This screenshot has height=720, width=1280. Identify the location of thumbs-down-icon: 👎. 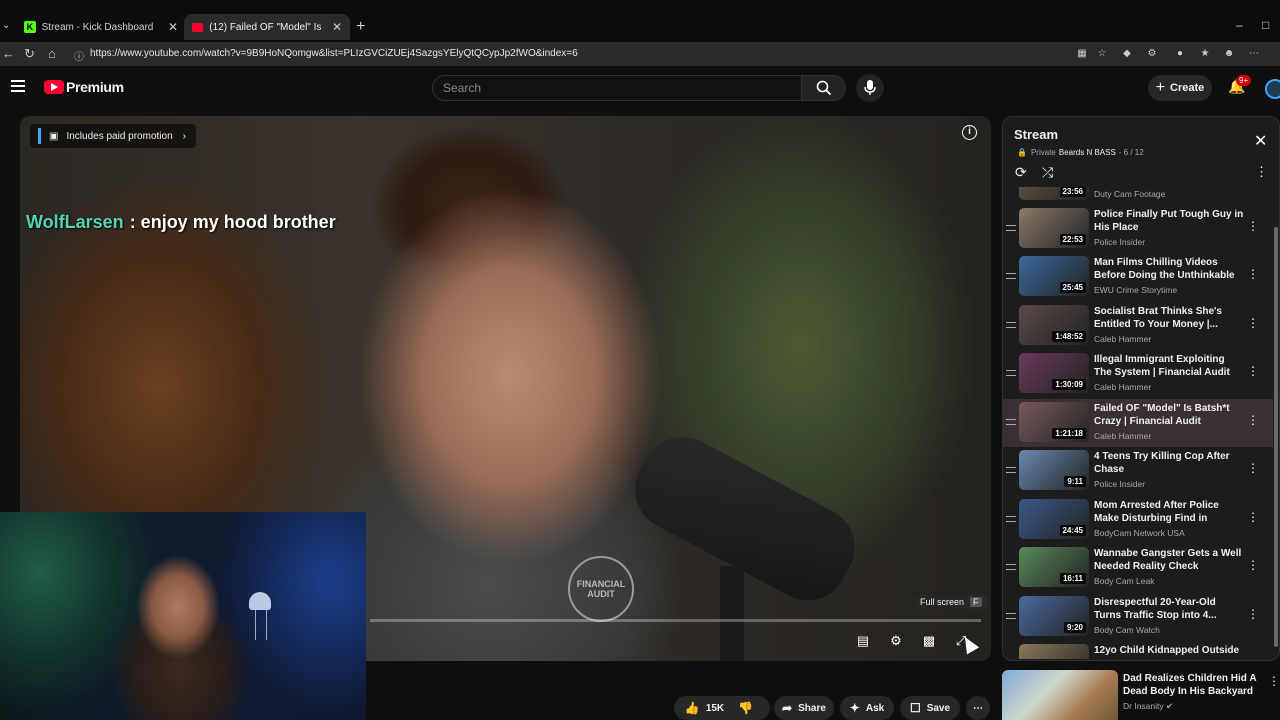
(745, 708).